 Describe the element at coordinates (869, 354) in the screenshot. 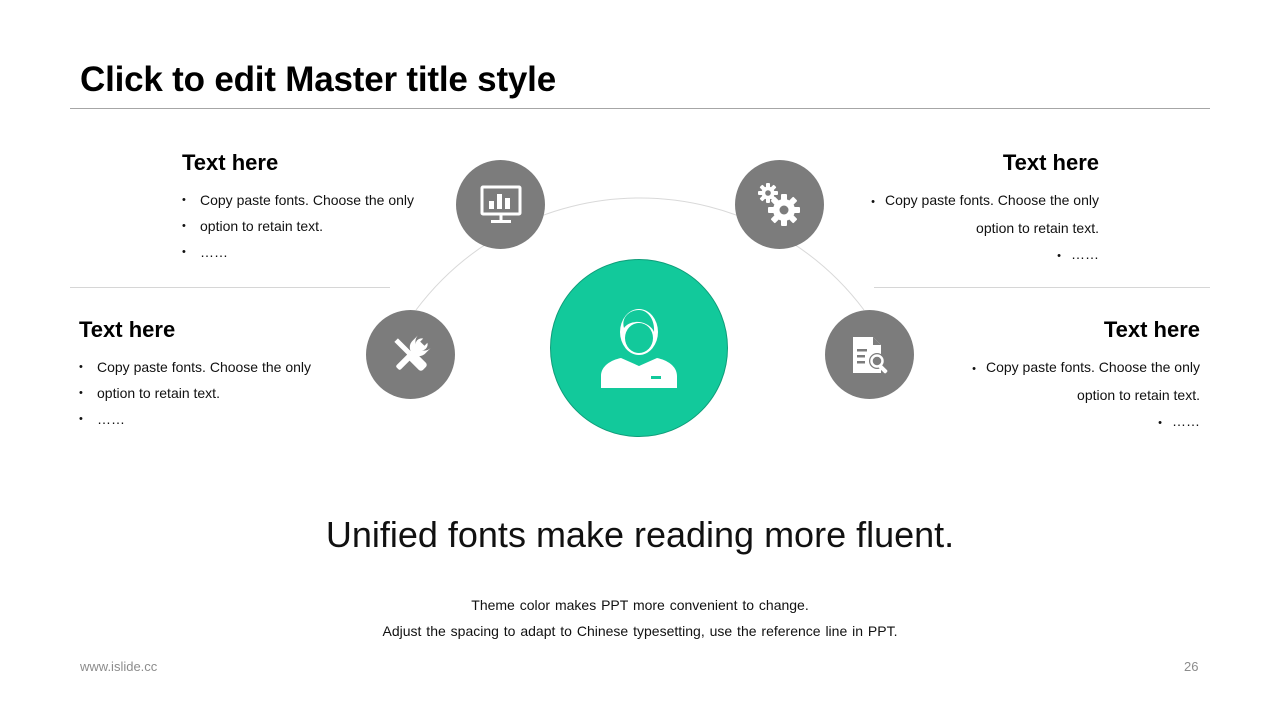

I see `document-search-icon` at that location.